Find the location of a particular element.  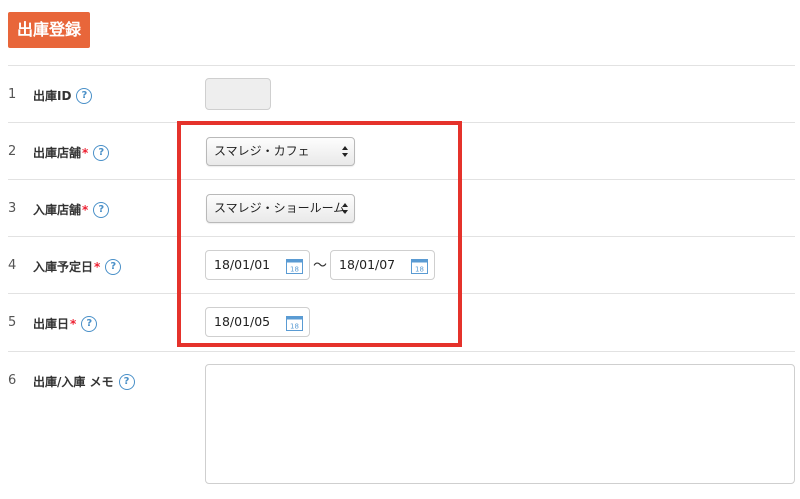

row-label-scheduled-date: 入庫予定日 * ? is located at coordinates (77, 266).